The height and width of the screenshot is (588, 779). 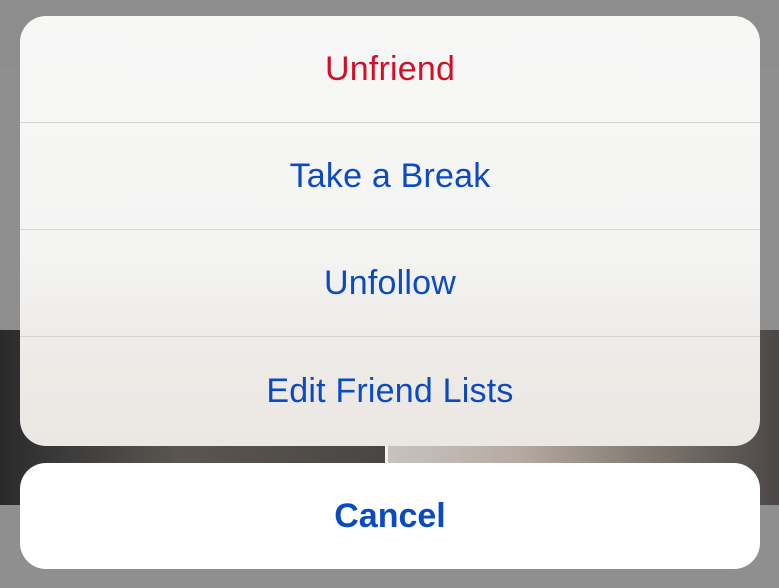 I want to click on take-a-break-label: Take a Break, so click(x=390, y=175).